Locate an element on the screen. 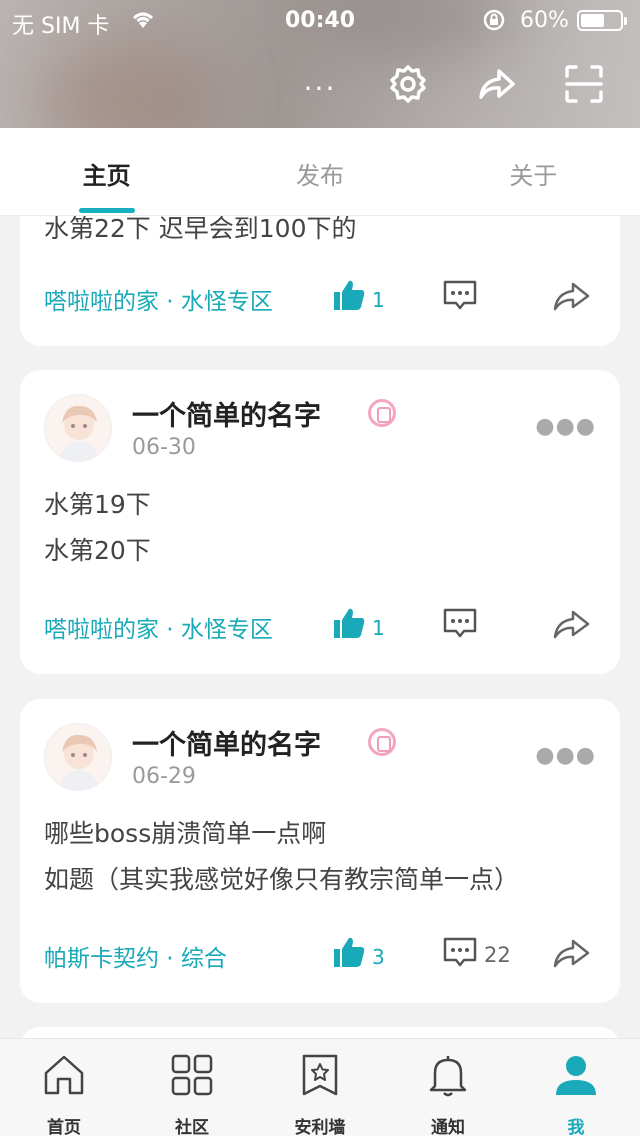  post-content: 水第22下 迟早会到100下的 is located at coordinates (200, 234).